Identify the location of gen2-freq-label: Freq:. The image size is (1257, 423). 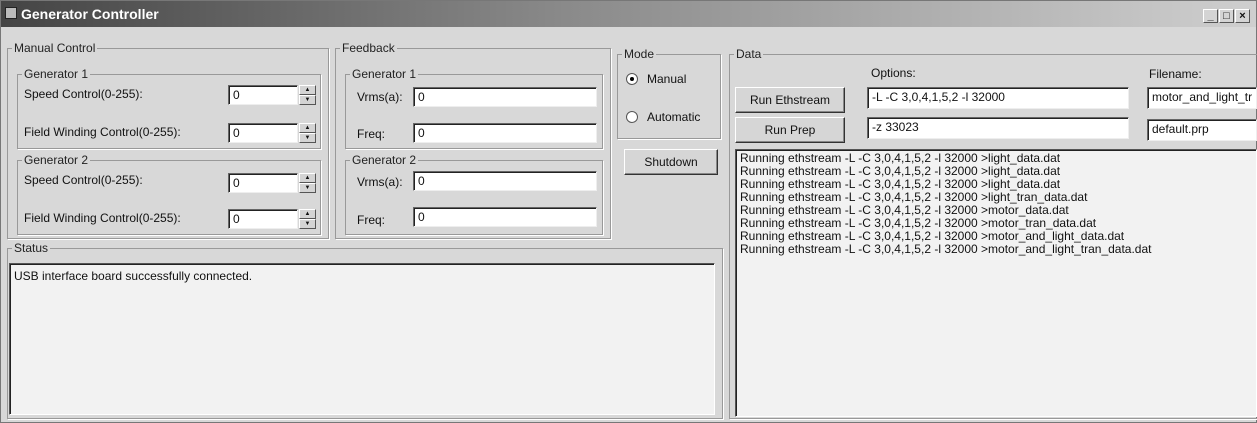
(371, 220).